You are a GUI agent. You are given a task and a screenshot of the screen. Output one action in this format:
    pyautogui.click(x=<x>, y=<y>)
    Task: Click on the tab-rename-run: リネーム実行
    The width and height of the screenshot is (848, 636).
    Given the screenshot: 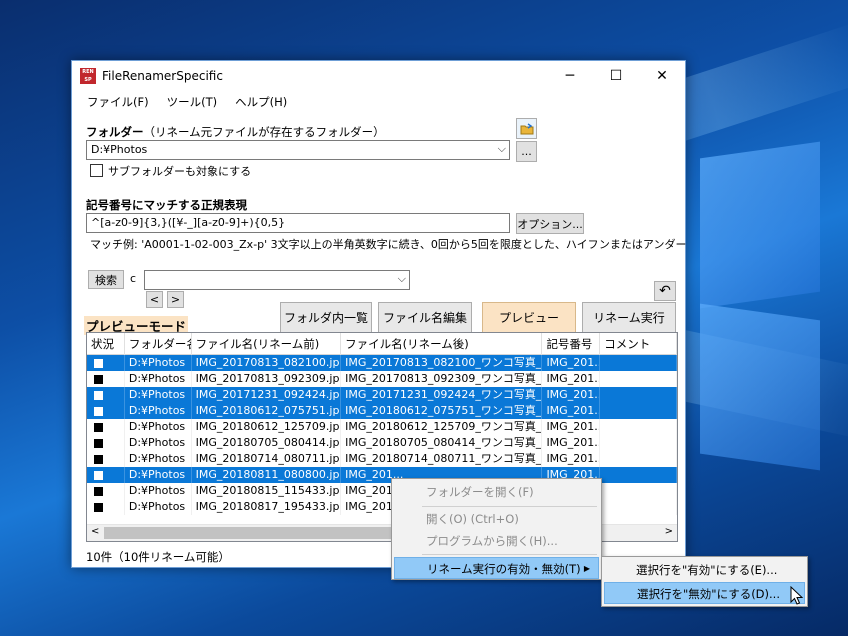 What is the action you would take?
    pyautogui.click(x=629, y=317)
    